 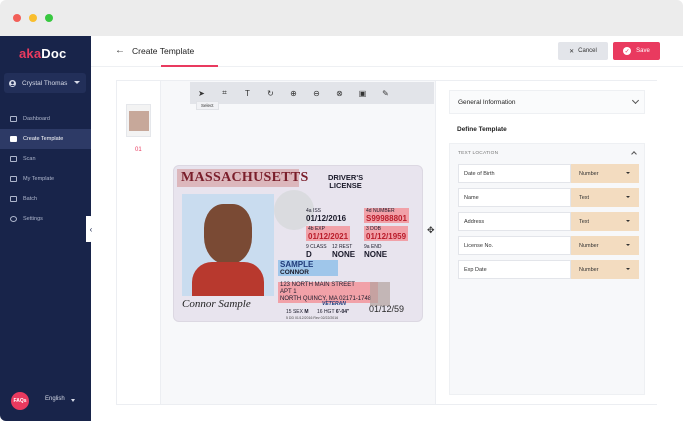 I want to click on card-exp: 4b EXP 01/12/2021, so click(x=328, y=233).